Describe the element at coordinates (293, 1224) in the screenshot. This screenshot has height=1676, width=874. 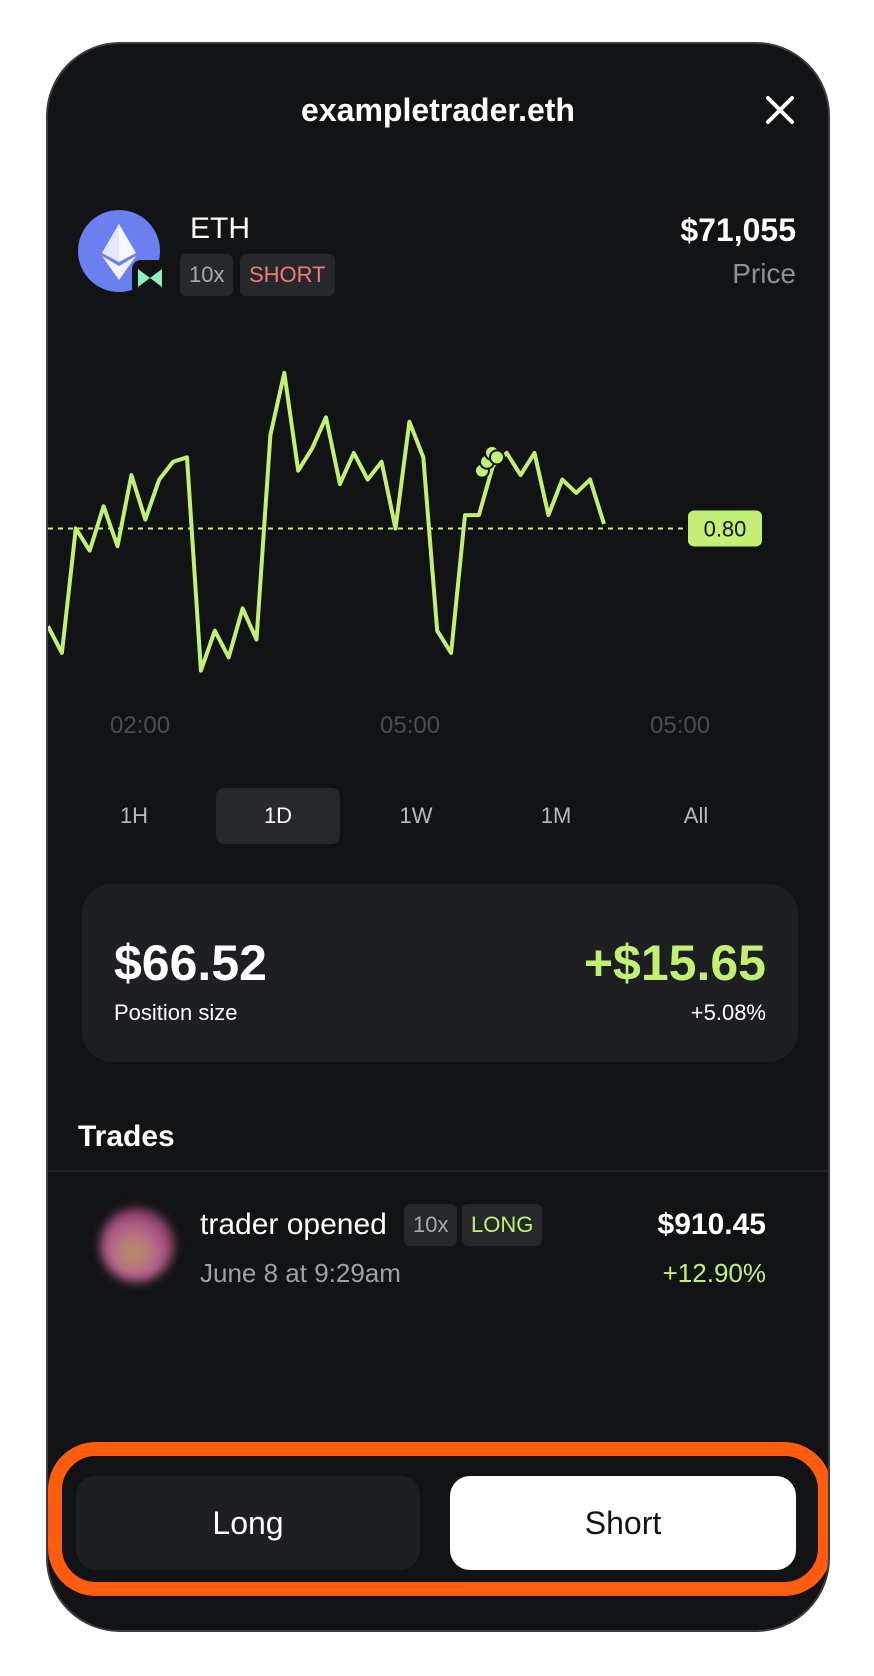
I see `trade-title: trader opened` at that location.